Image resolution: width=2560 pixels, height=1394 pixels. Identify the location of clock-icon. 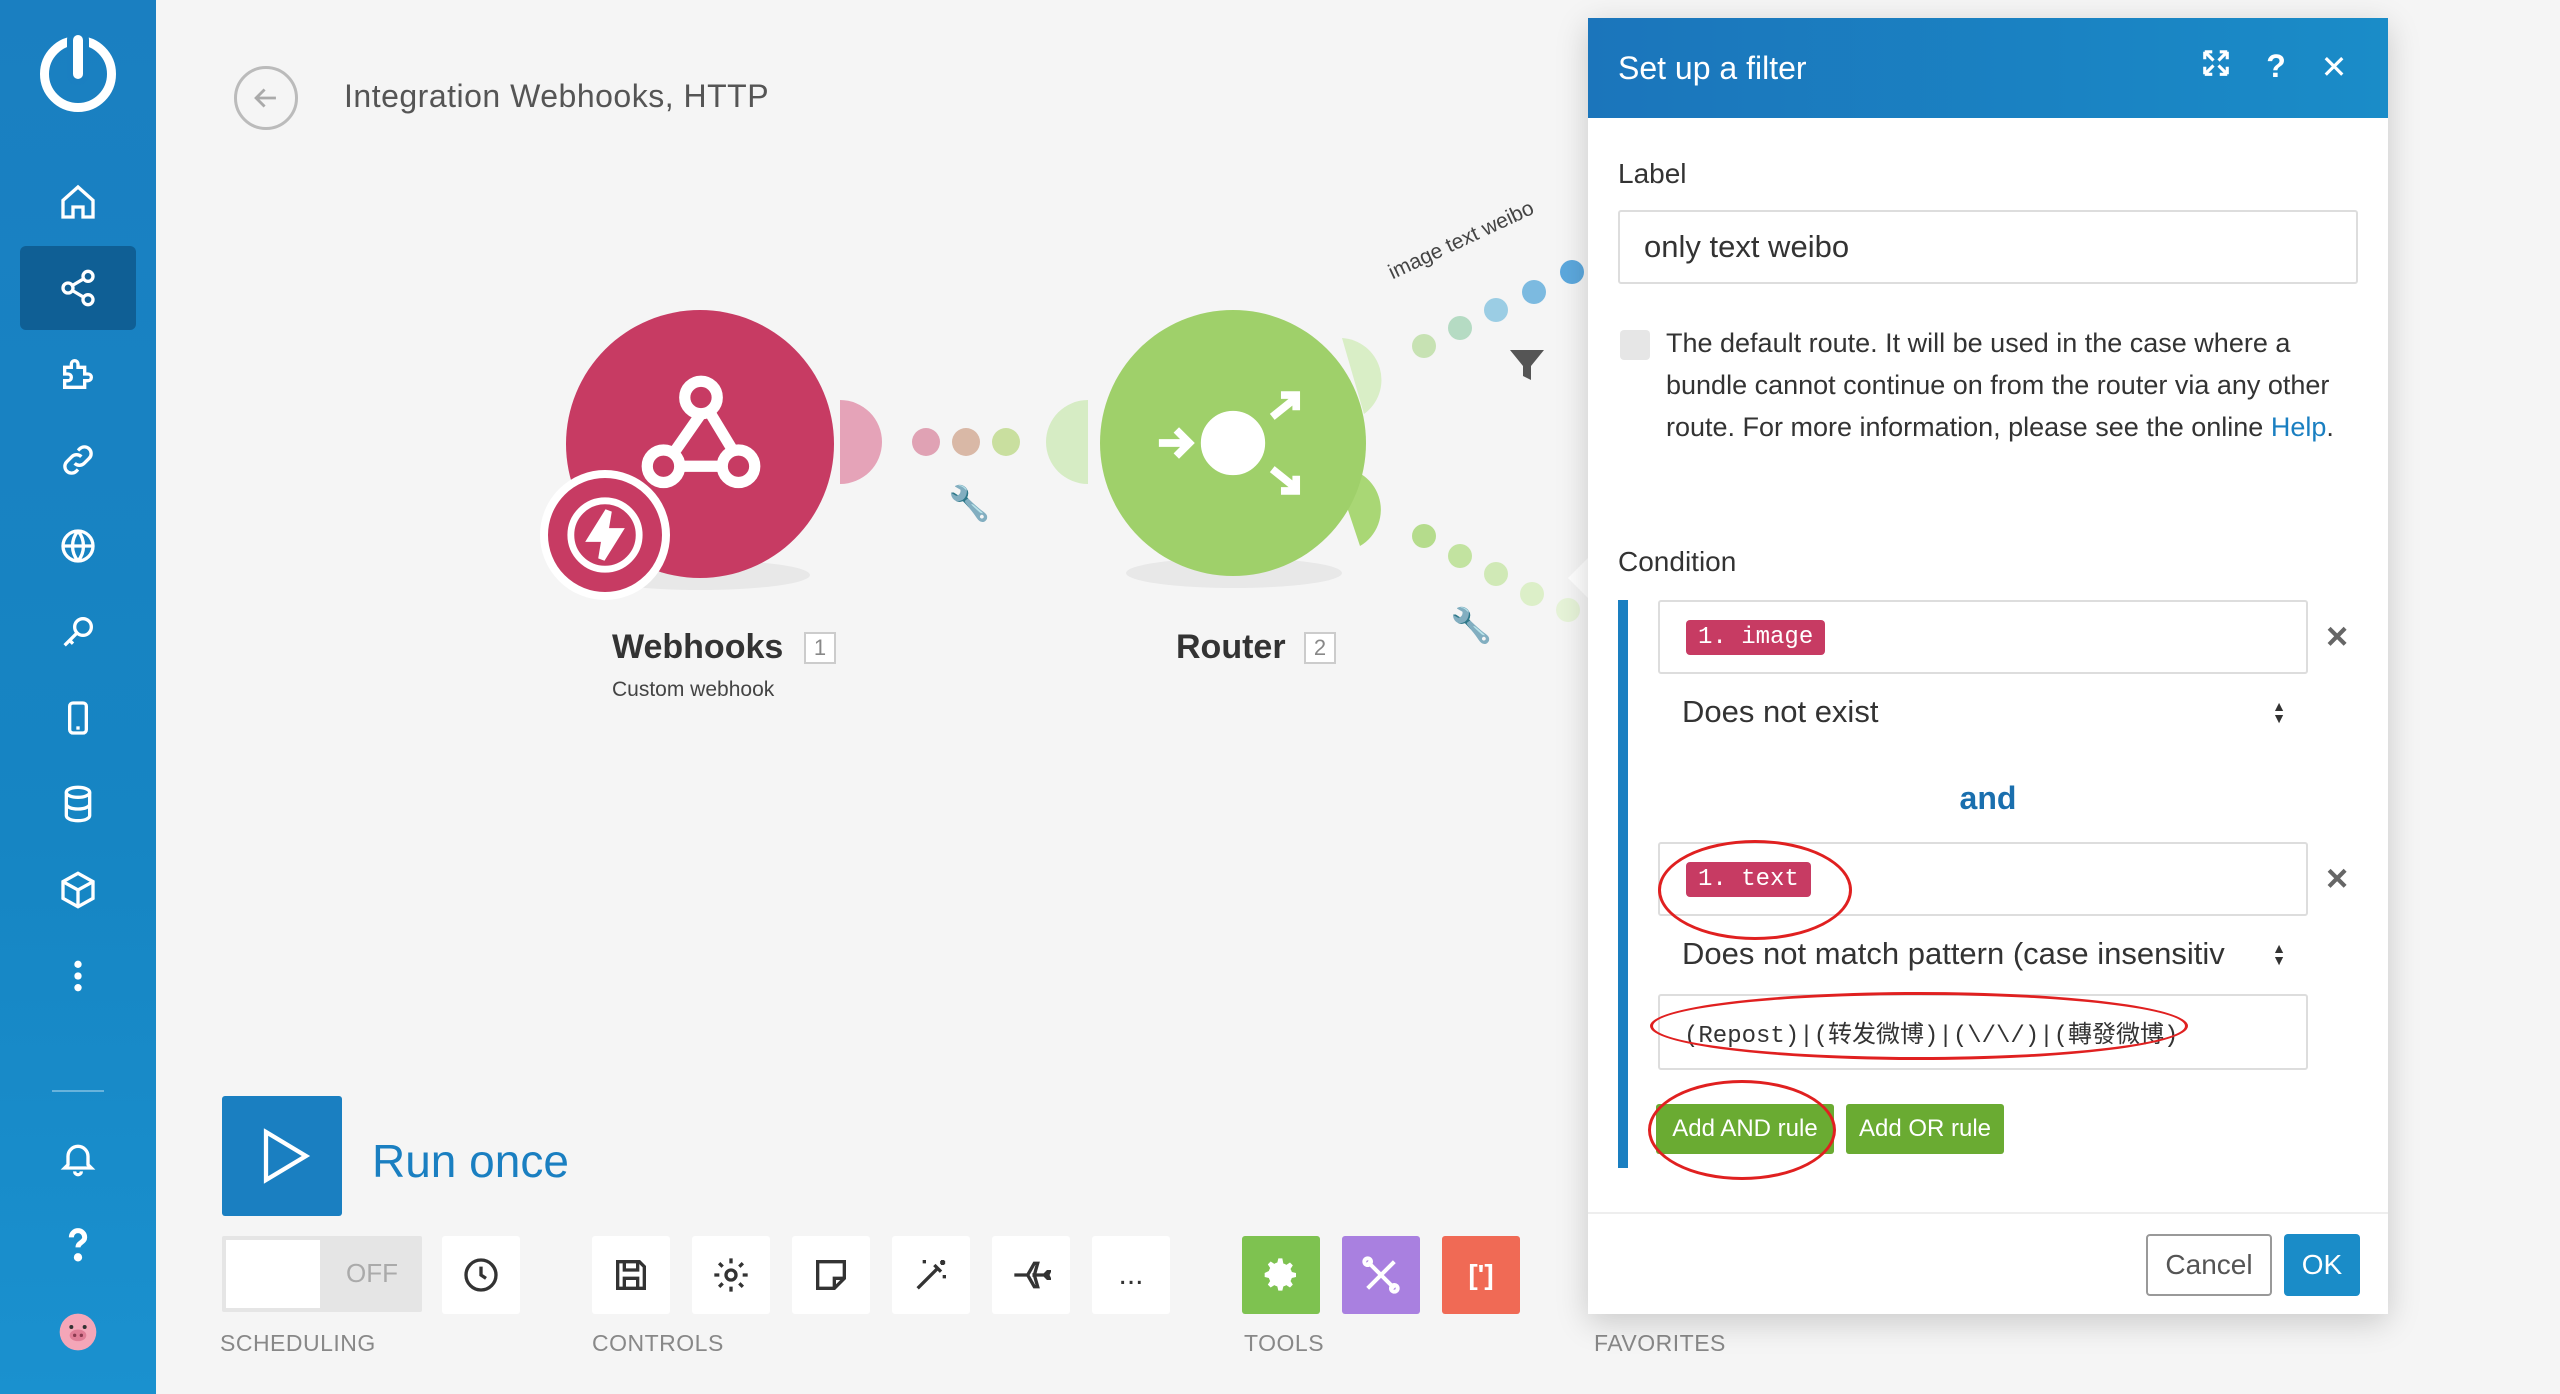
(481, 1275).